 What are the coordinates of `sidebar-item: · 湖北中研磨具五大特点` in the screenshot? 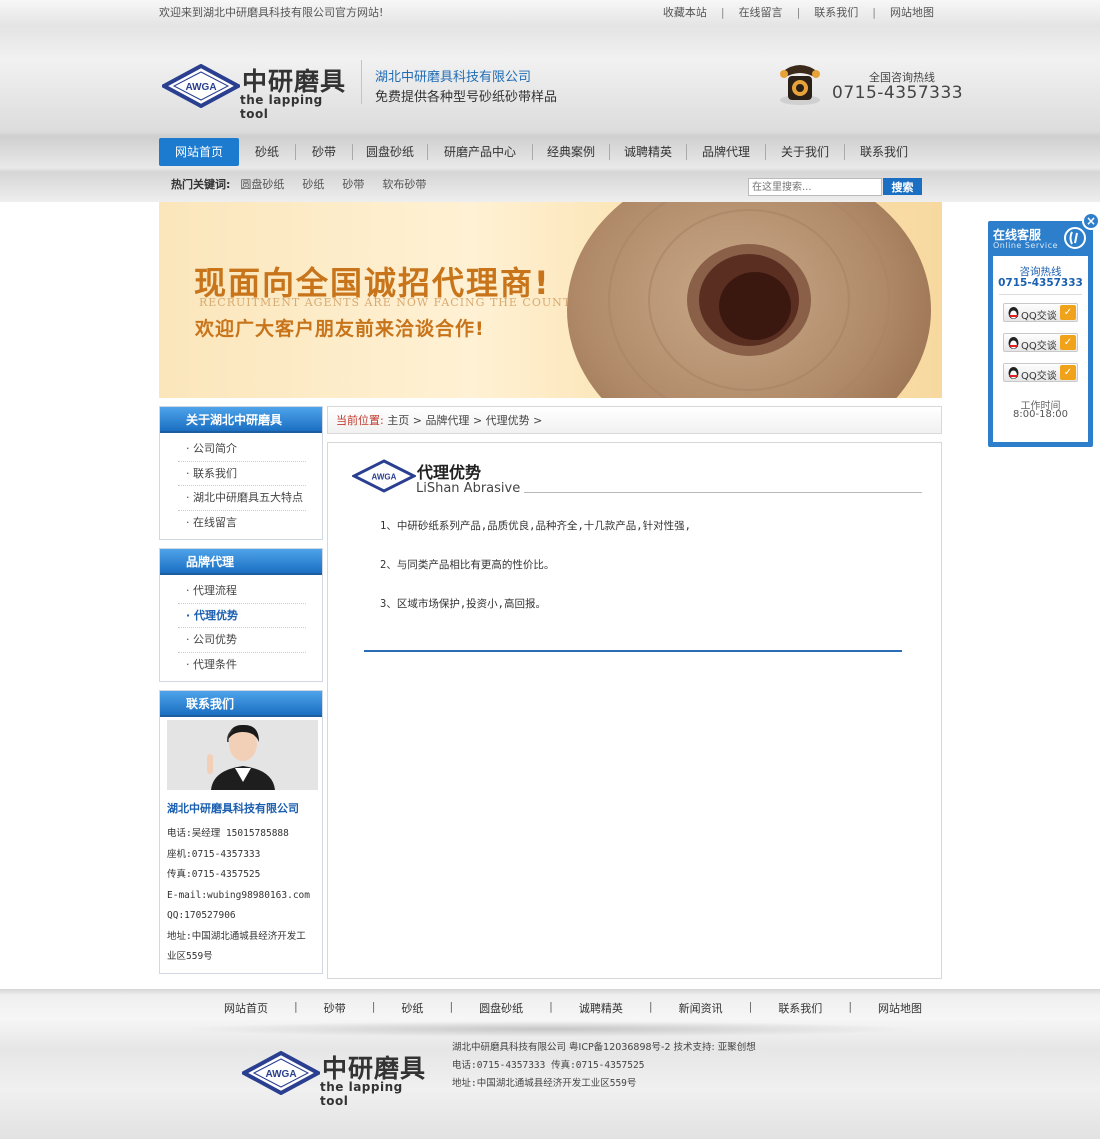 It's located at (242, 498).